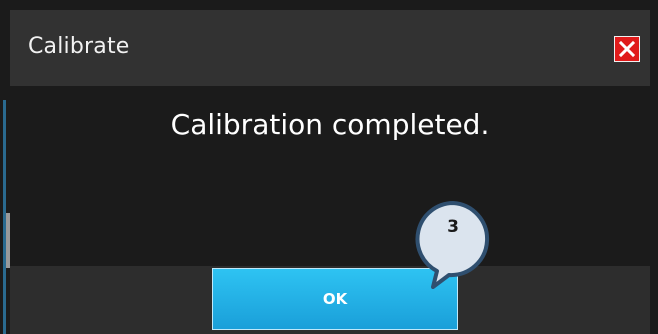 The image size is (658, 334). I want to click on dialog-title: Calibrate, so click(79, 46).